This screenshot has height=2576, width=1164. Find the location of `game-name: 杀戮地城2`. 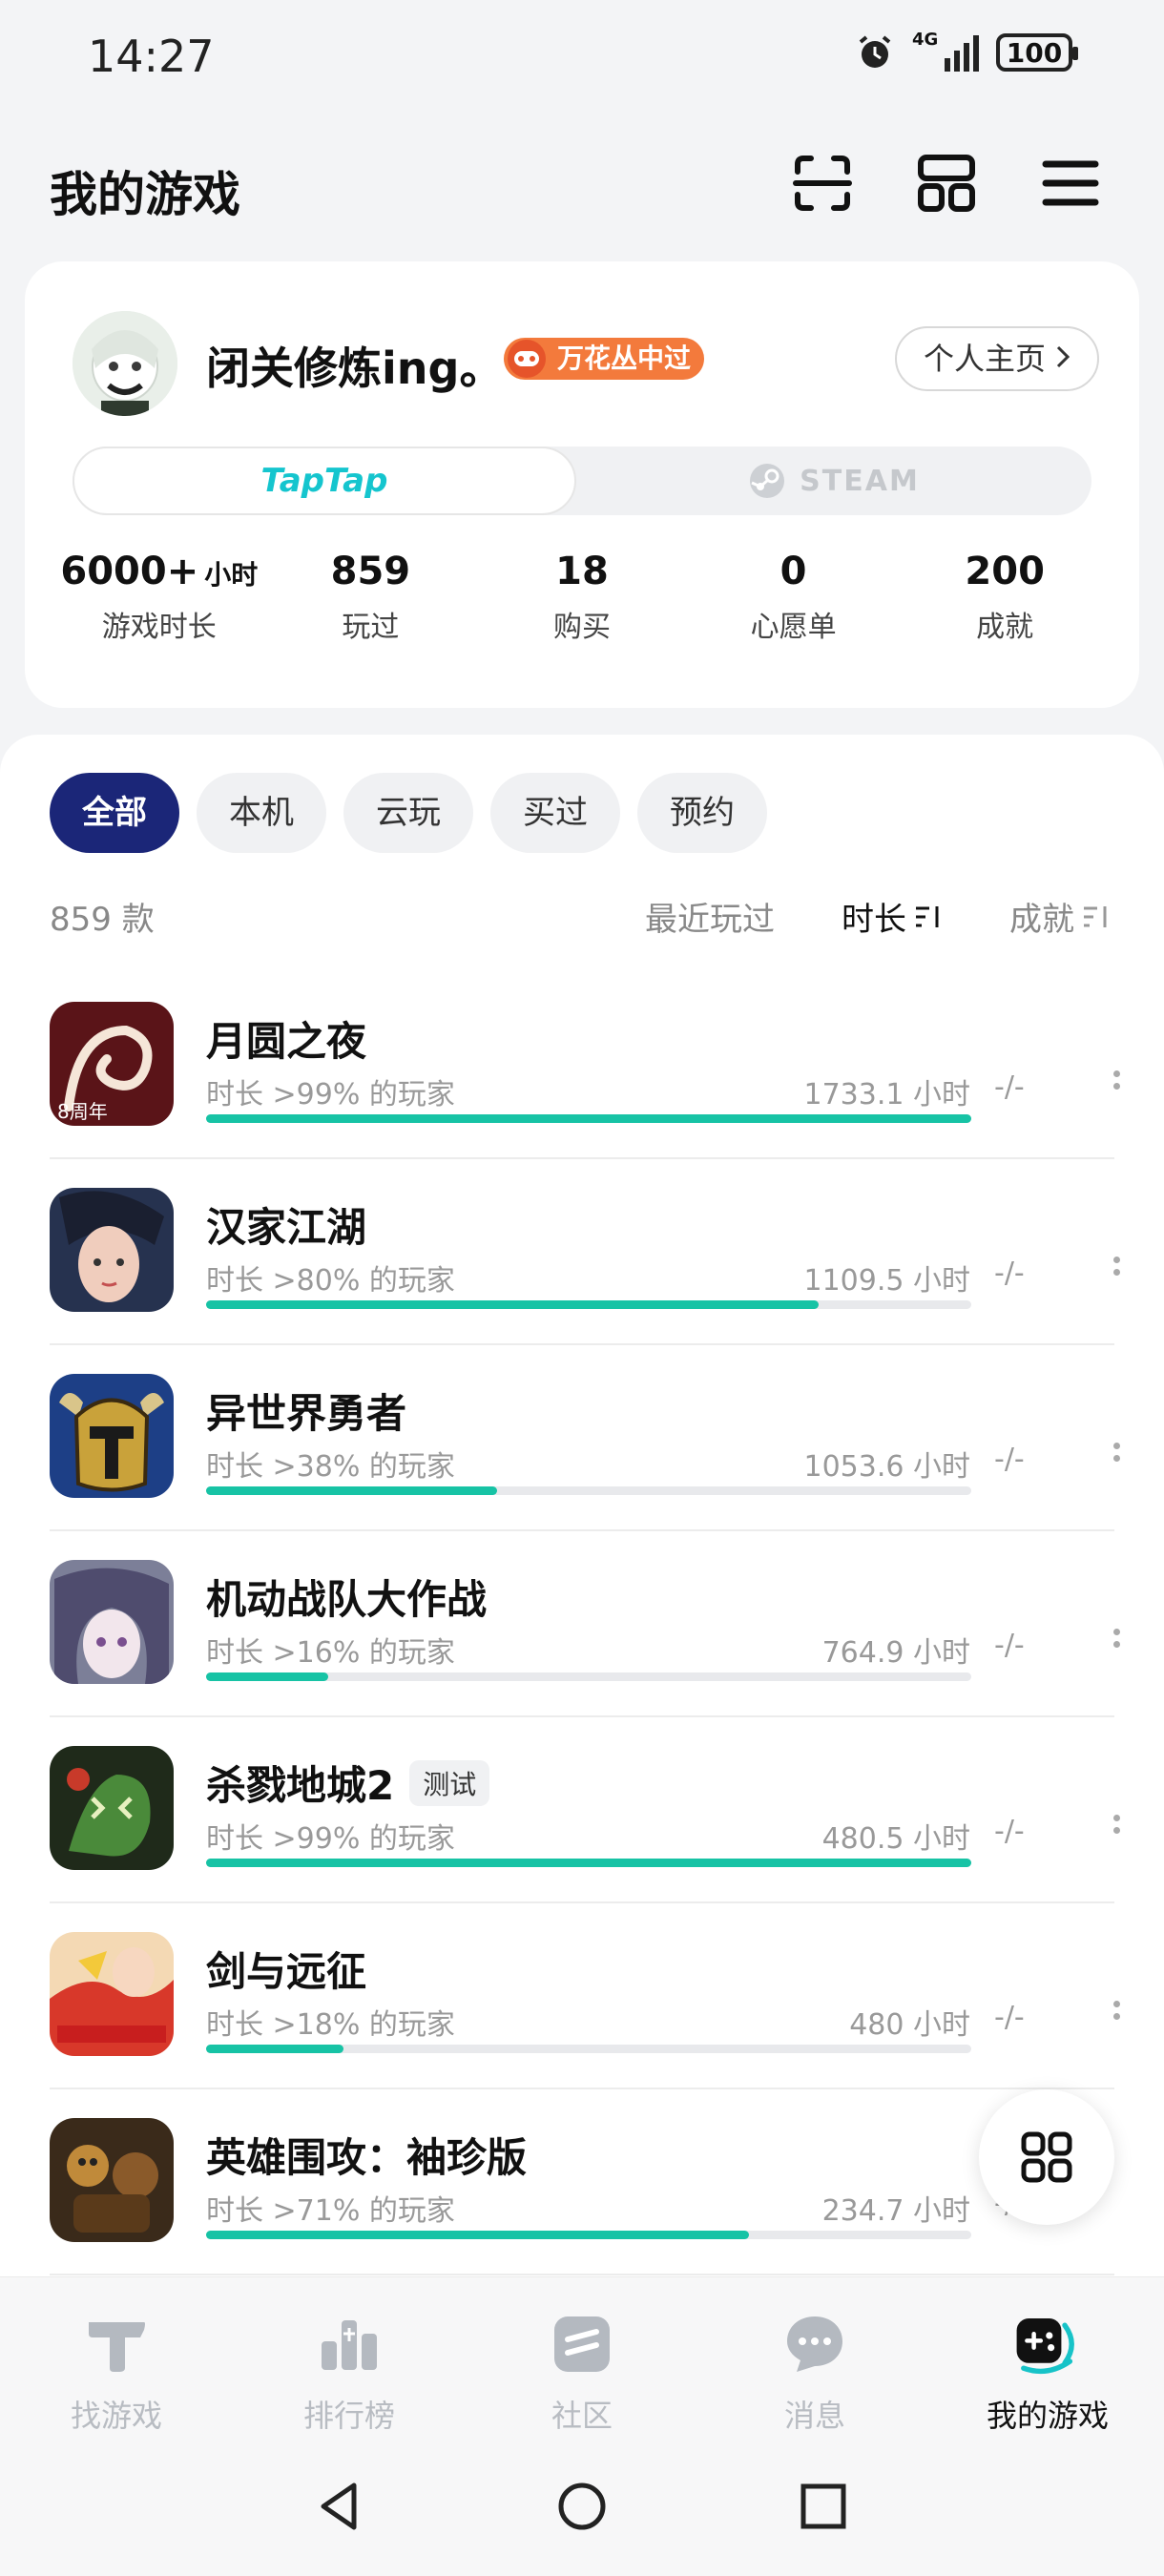

game-name: 杀戮地城2 is located at coordinates (300, 1785).